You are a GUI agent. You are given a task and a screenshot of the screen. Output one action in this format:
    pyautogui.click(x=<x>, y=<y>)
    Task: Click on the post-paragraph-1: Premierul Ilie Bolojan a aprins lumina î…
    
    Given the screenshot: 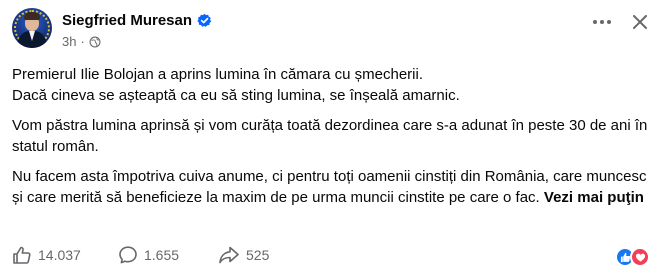 What is the action you would take?
    pyautogui.click(x=332, y=85)
    